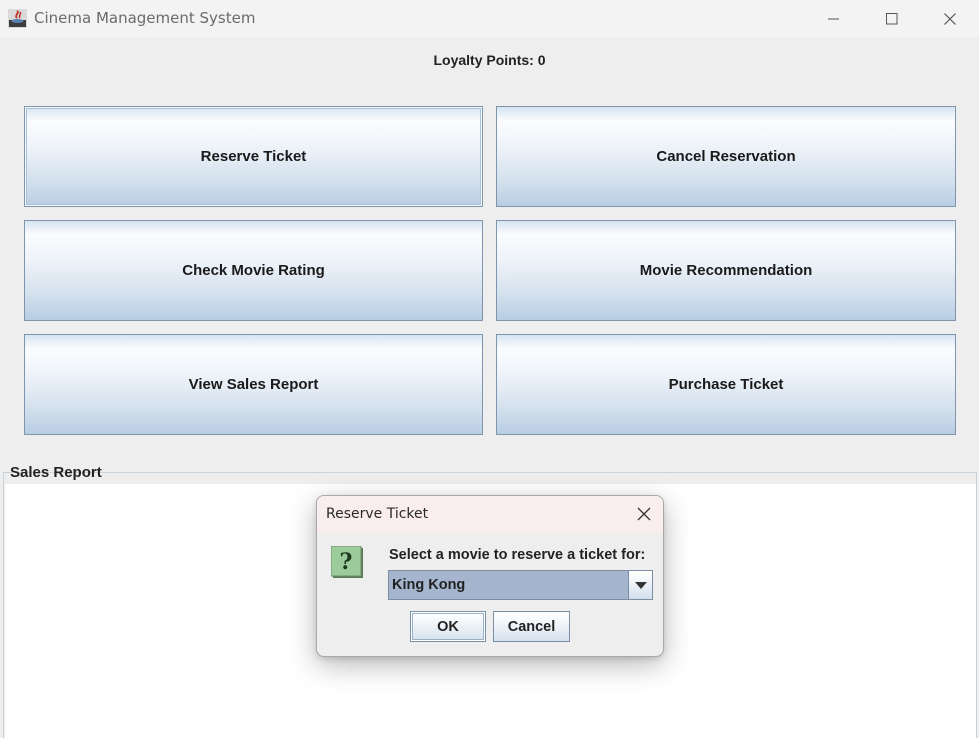  I want to click on dialog-titlebar: Reserve Ticket, so click(490, 514).